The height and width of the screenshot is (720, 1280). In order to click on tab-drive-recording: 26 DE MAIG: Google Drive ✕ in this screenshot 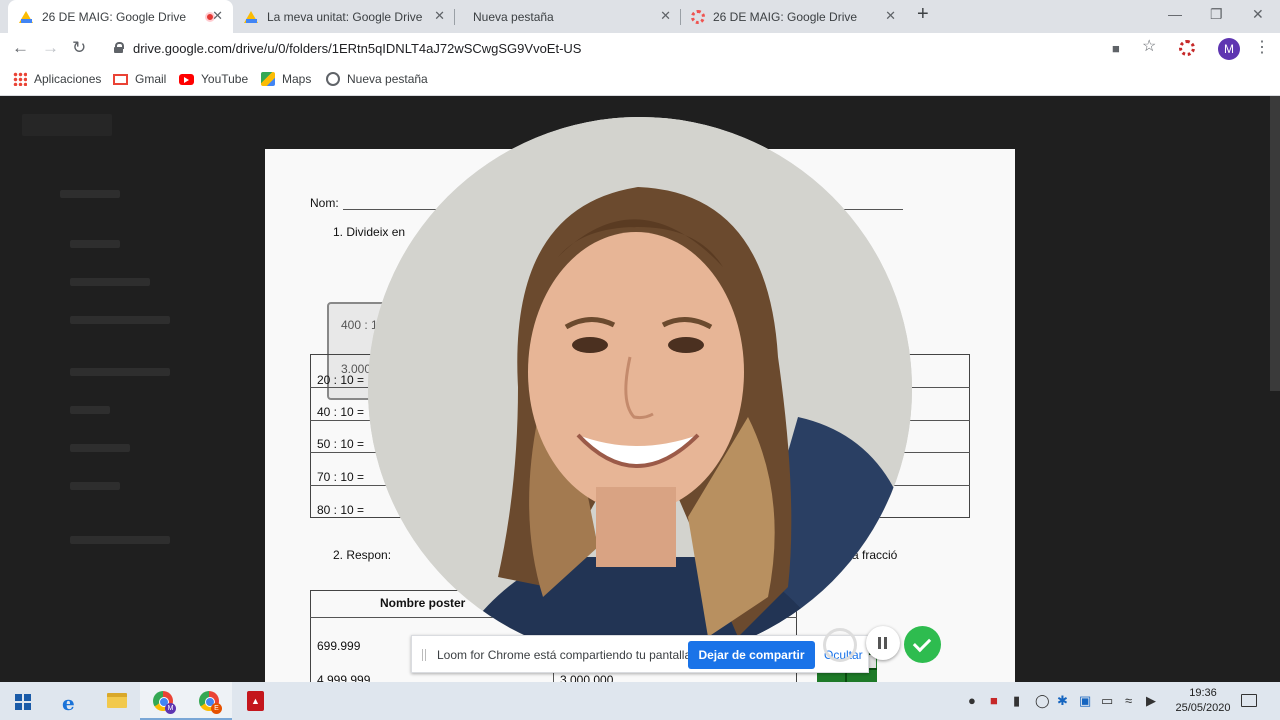, I will do `click(120, 16)`.